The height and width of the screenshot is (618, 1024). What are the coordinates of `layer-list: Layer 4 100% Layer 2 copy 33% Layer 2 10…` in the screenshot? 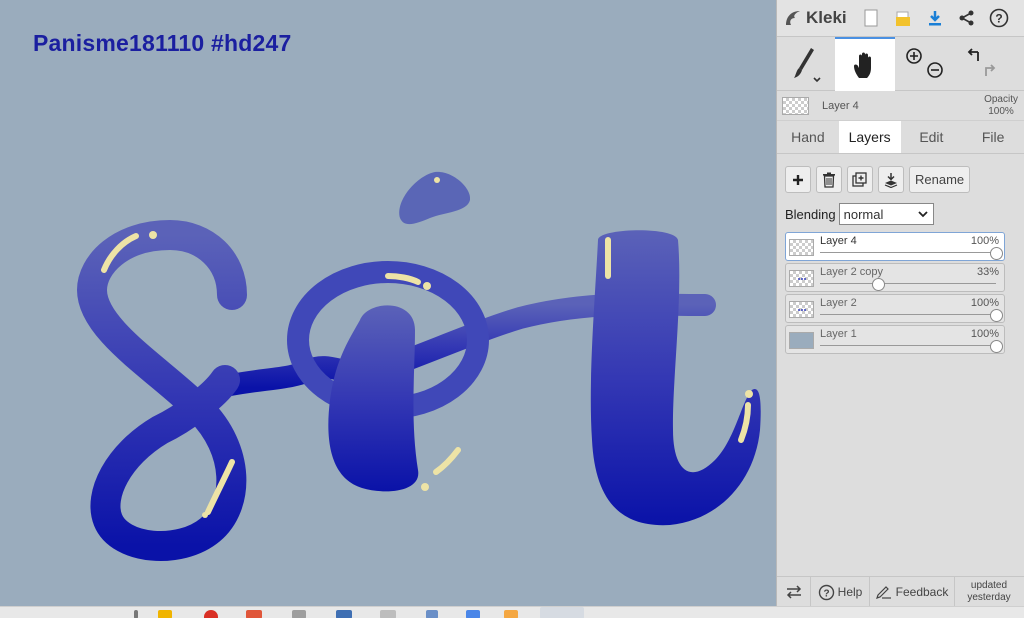 It's located at (900, 290).